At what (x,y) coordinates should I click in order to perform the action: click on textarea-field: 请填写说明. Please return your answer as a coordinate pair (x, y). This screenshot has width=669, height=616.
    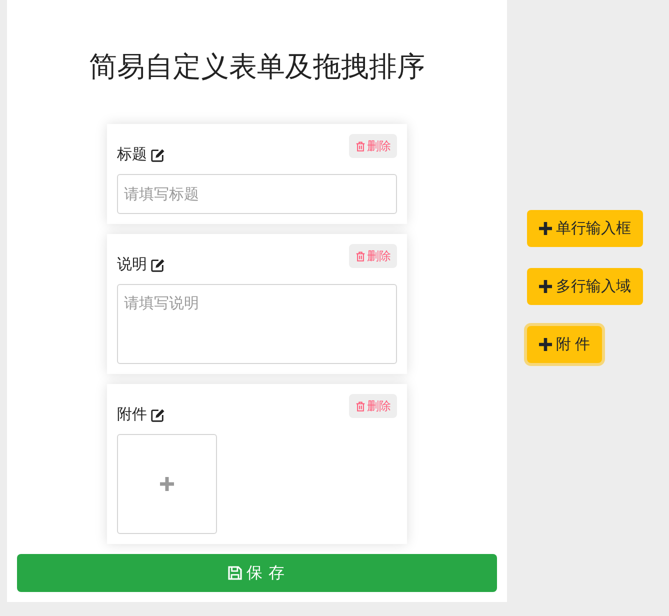
    Looking at the image, I should click on (257, 324).